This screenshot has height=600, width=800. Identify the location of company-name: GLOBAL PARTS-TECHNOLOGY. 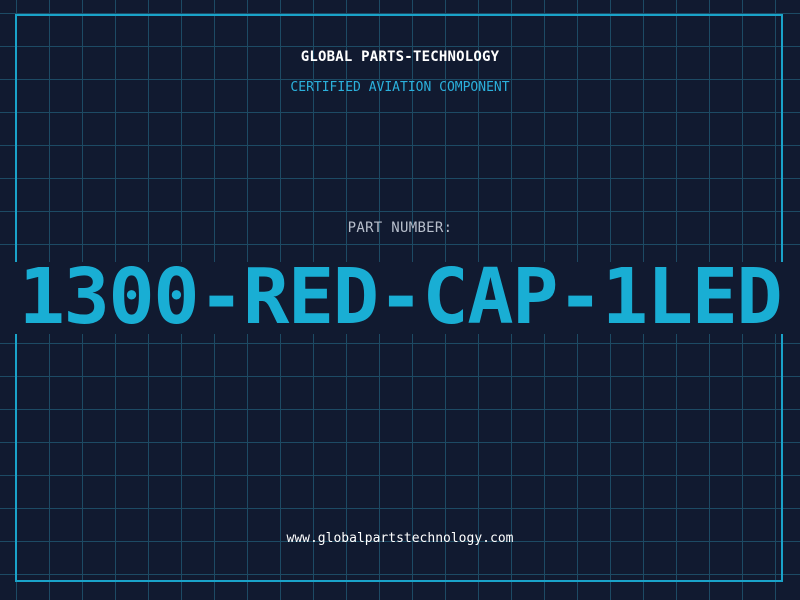
(400, 57).